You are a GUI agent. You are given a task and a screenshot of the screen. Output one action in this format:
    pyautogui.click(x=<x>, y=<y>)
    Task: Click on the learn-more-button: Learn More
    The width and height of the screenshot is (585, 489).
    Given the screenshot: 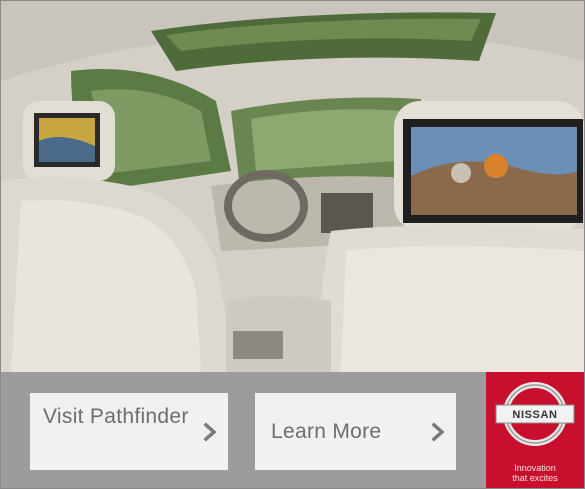 What is the action you would take?
    pyautogui.click(x=355, y=431)
    